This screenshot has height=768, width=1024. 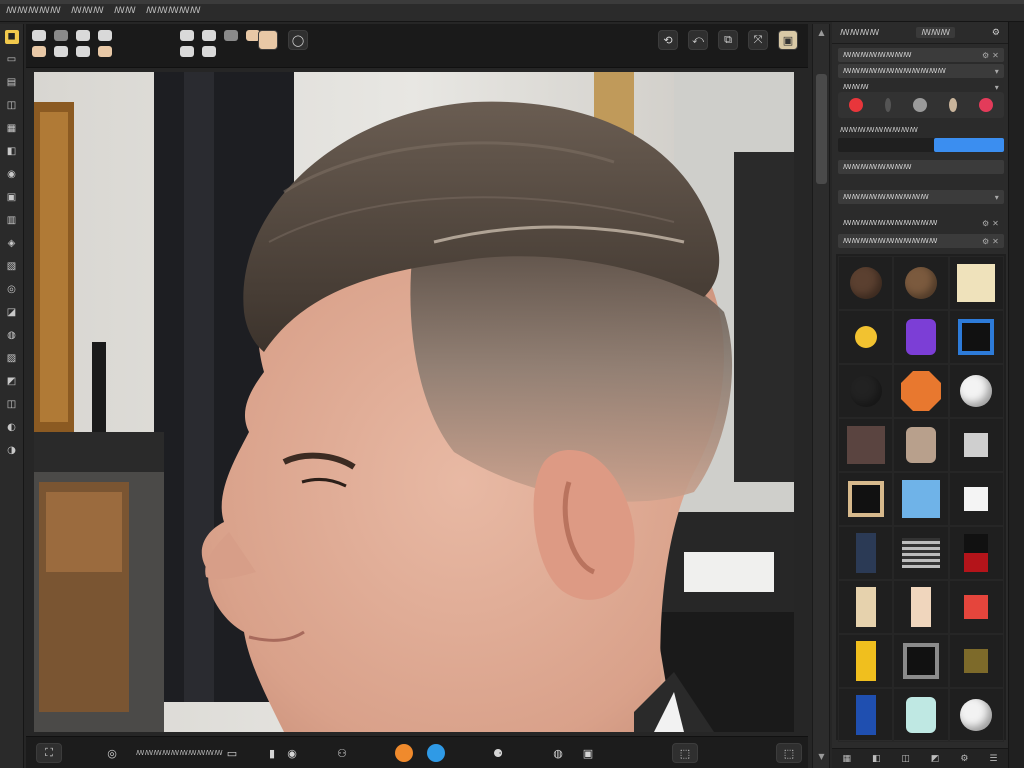 What do you see at coordinates (921, 145) in the screenshot?
I see `intensity-slider` at bounding box center [921, 145].